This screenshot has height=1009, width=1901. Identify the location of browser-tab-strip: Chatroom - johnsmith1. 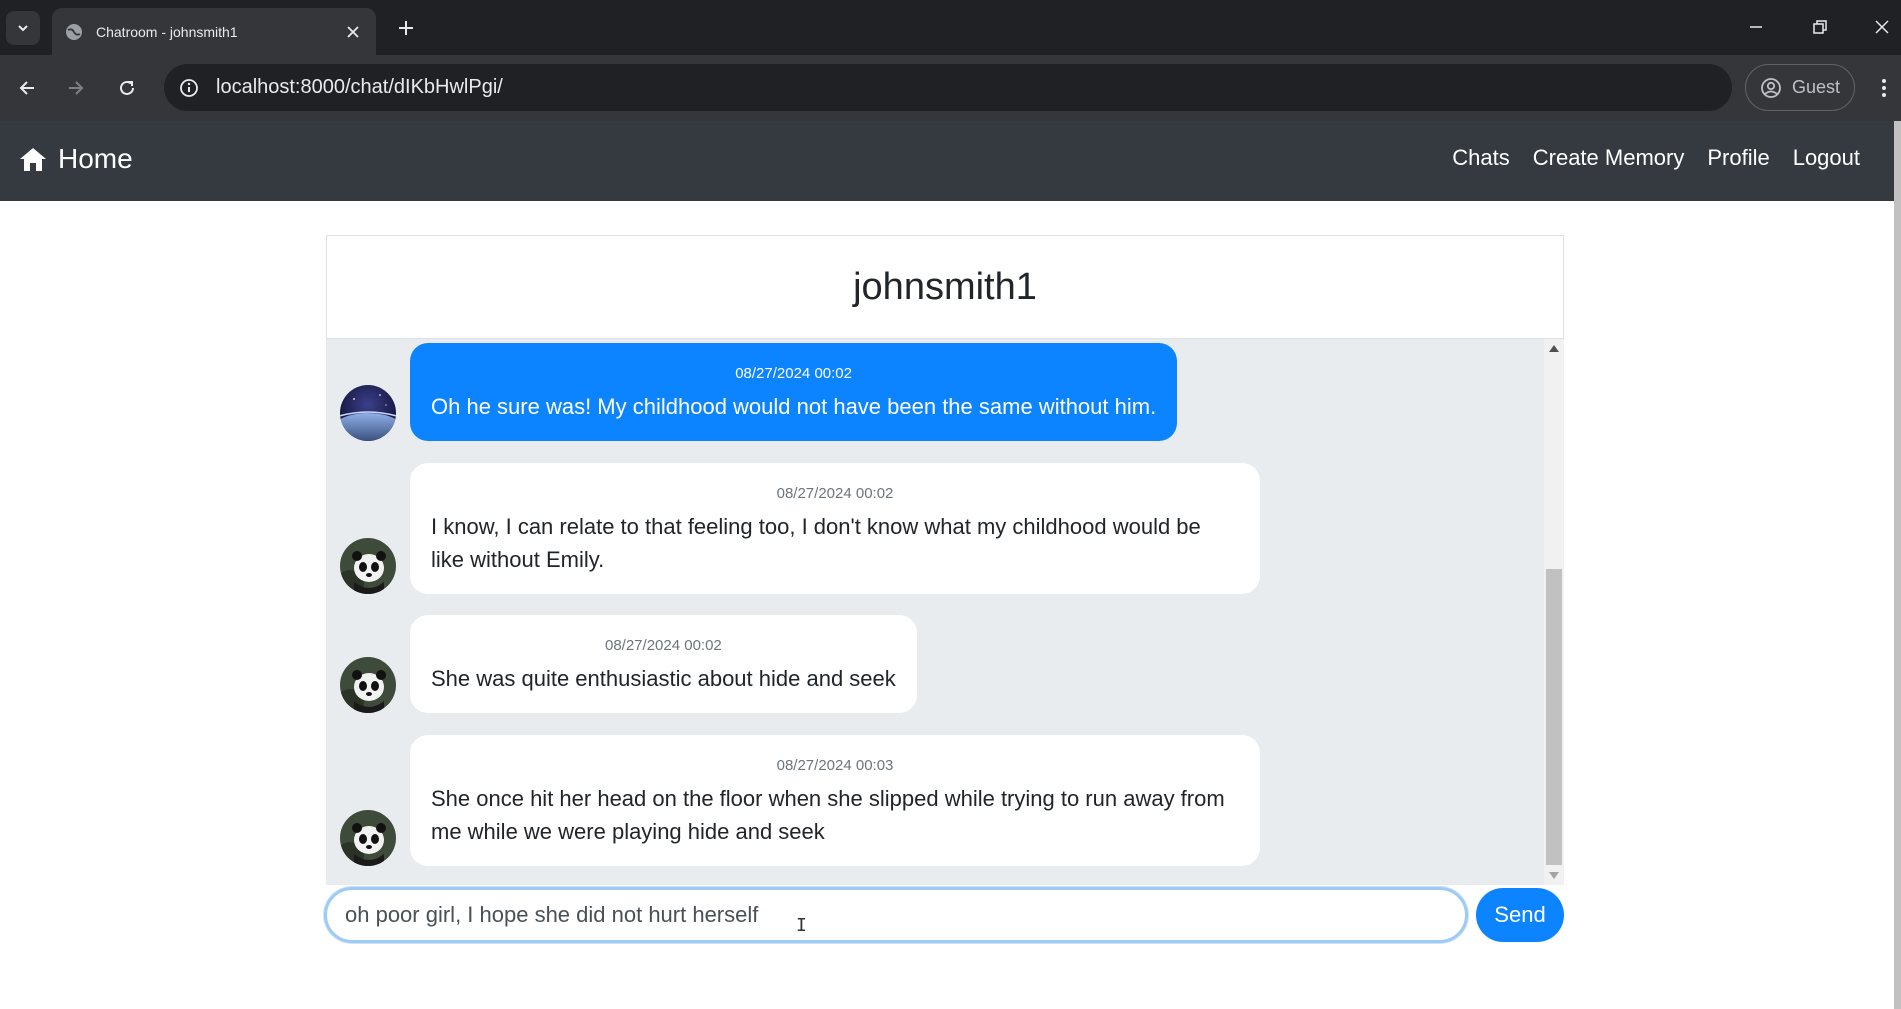
(950, 27).